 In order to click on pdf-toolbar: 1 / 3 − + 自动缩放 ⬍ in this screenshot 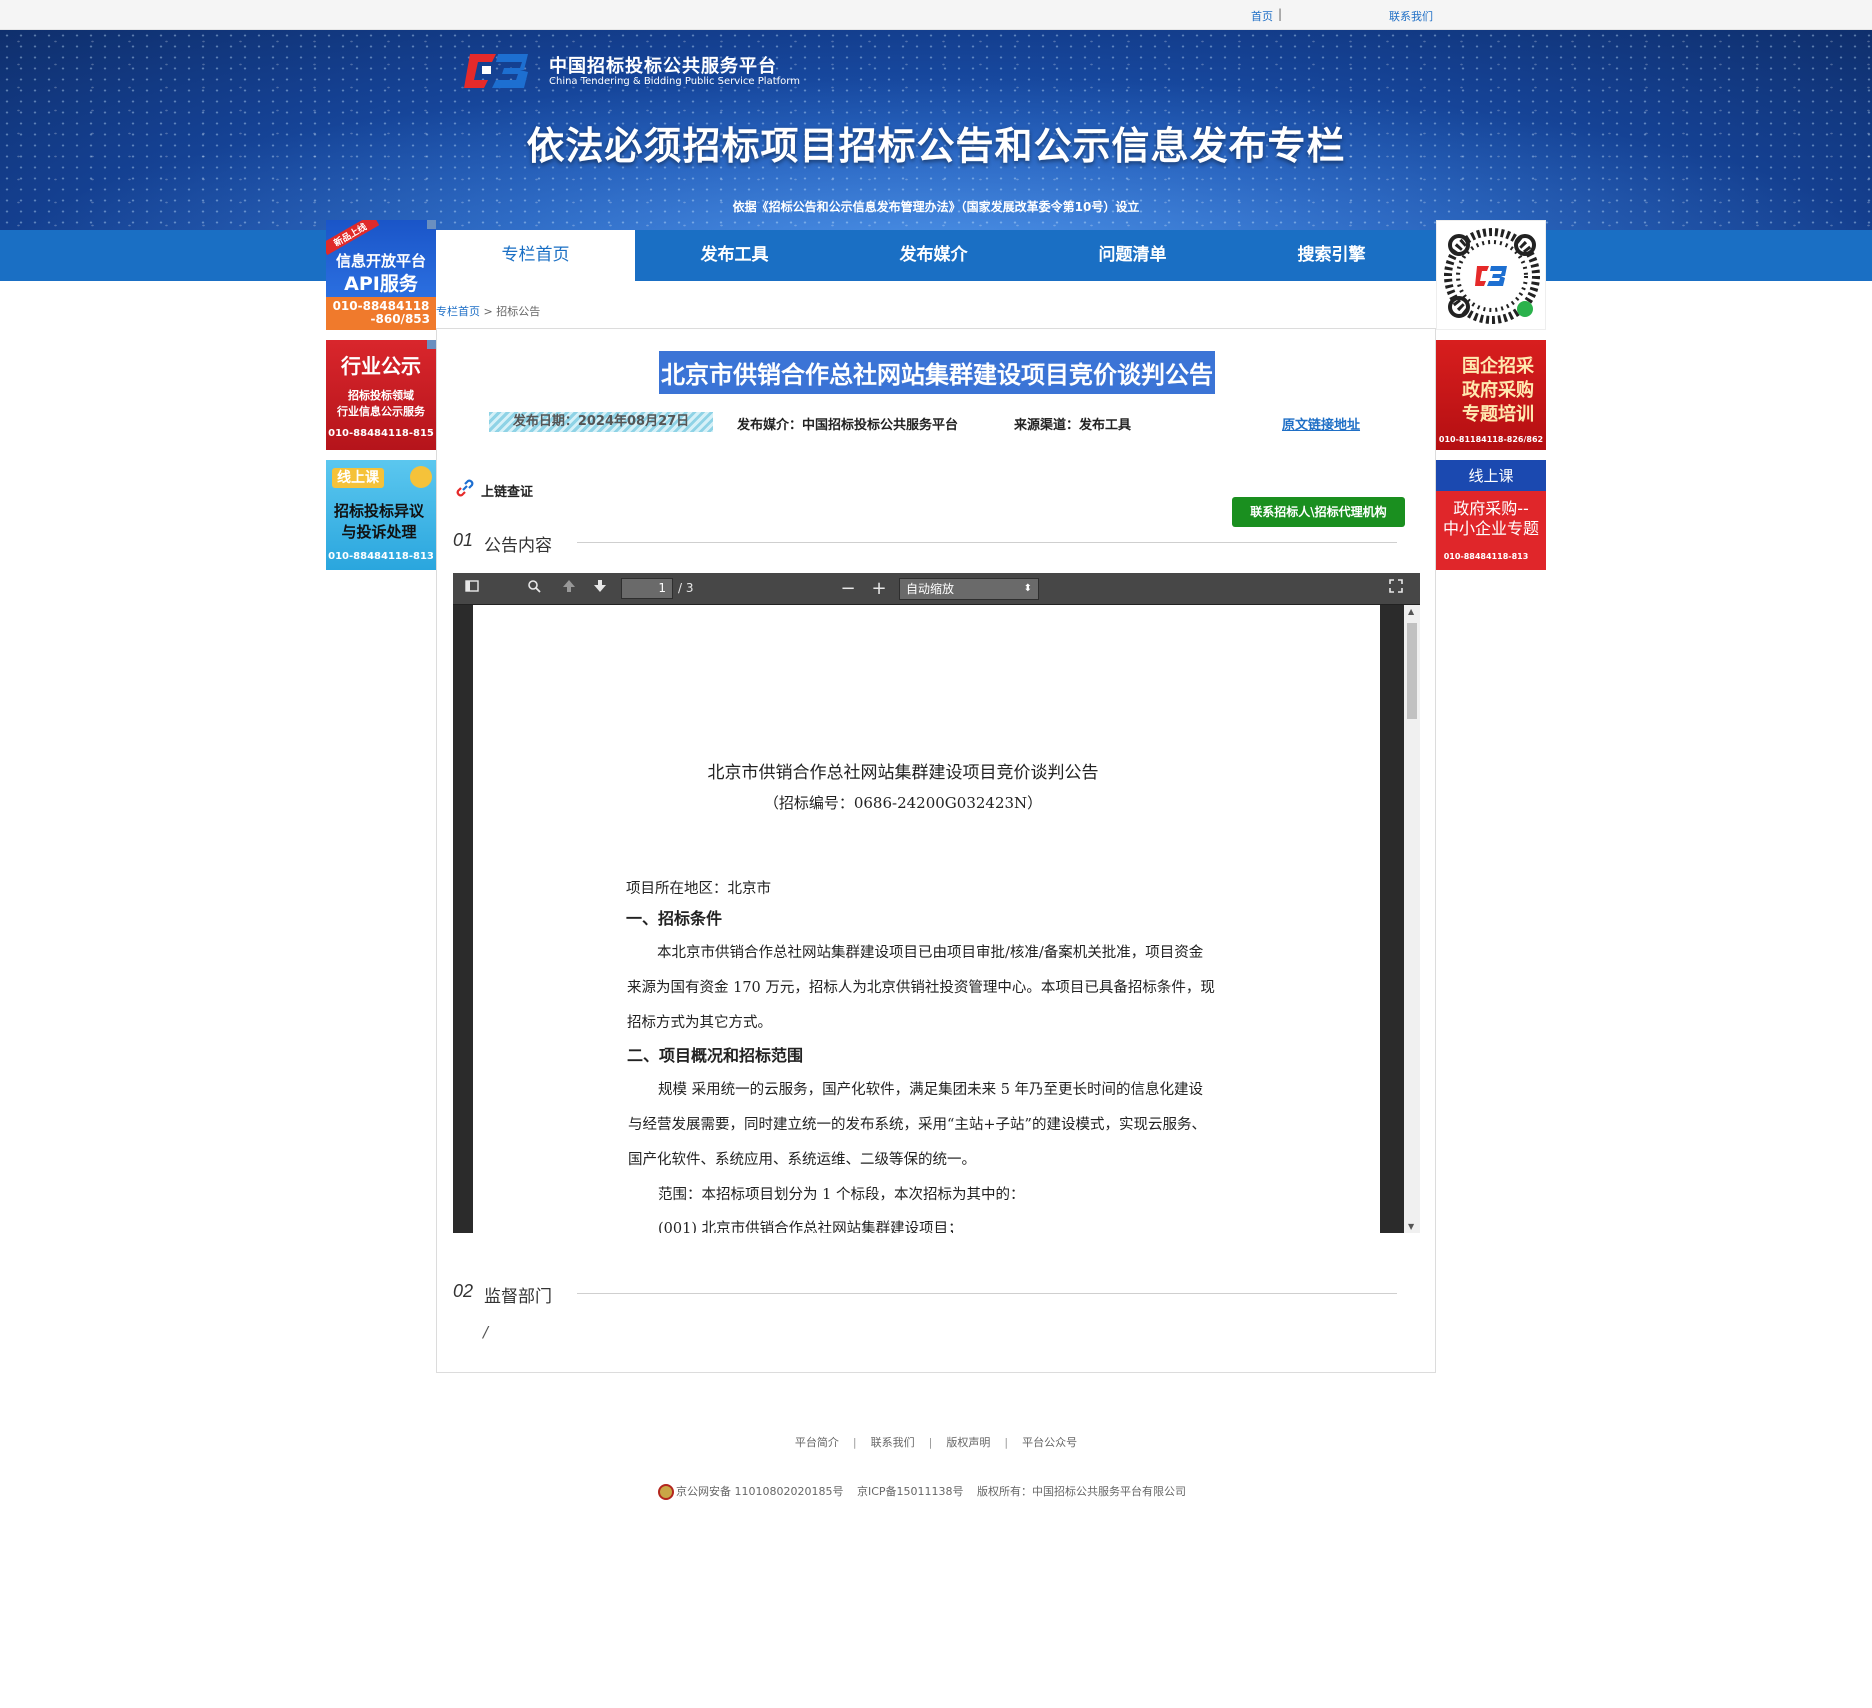, I will do `click(936, 589)`.